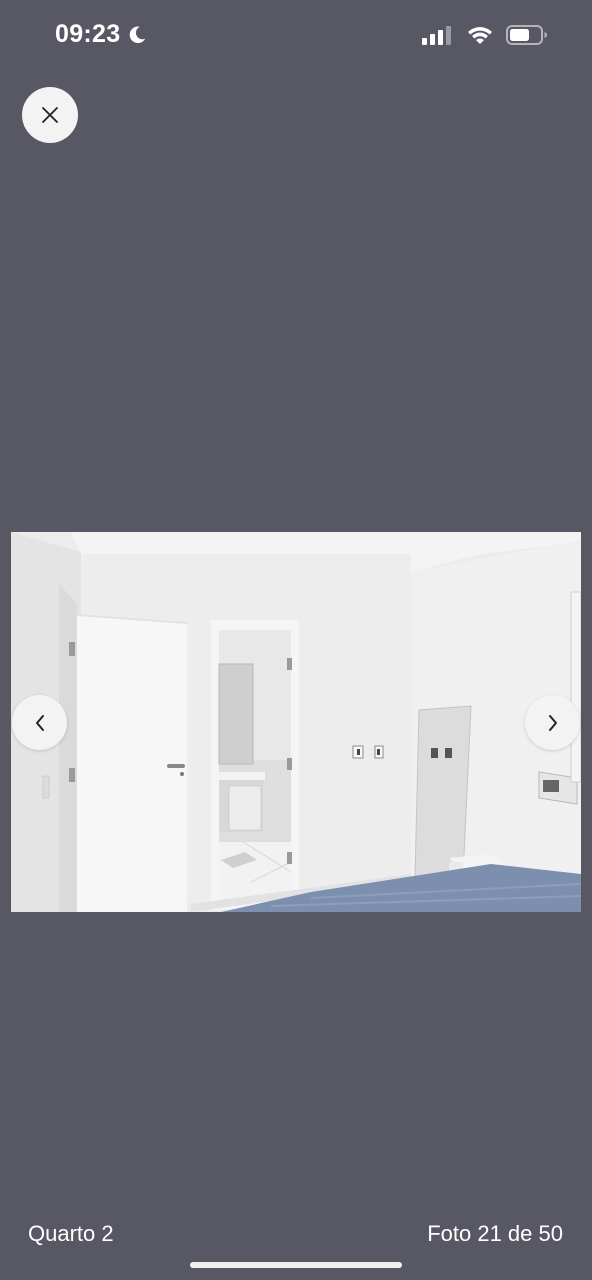 The width and height of the screenshot is (592, 1280). I want to click on close-icon, so click(50, 115).